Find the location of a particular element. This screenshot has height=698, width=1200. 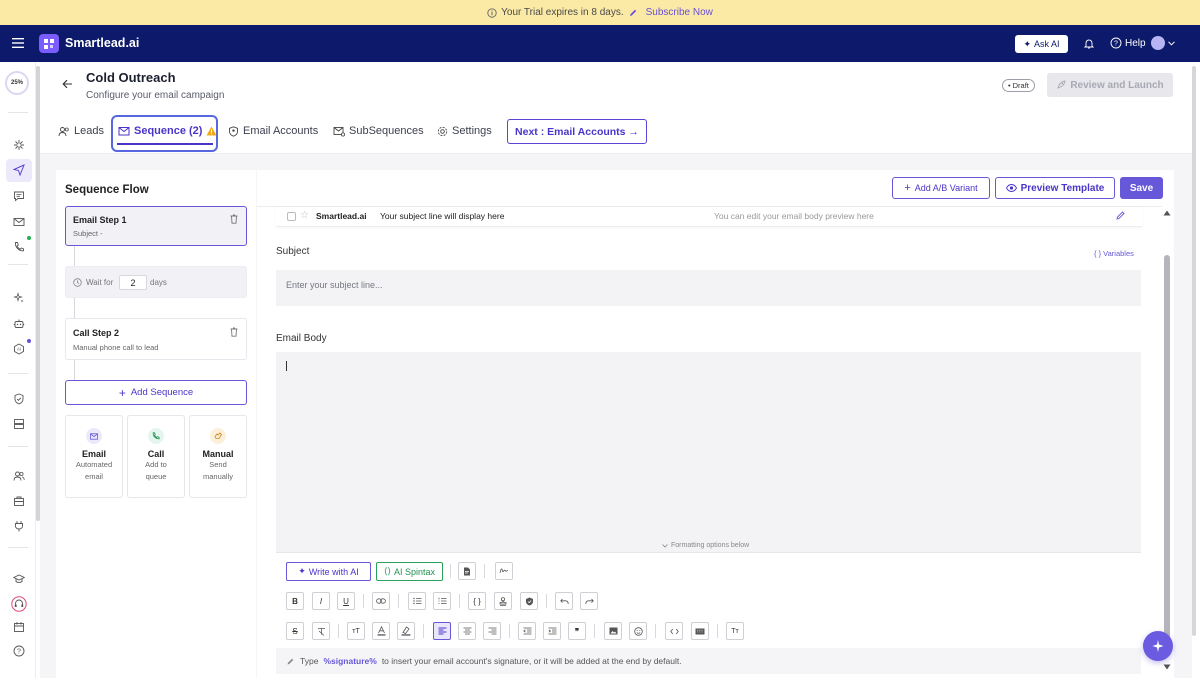

edit-pencil-icon is located at coordinates (1120, 215).